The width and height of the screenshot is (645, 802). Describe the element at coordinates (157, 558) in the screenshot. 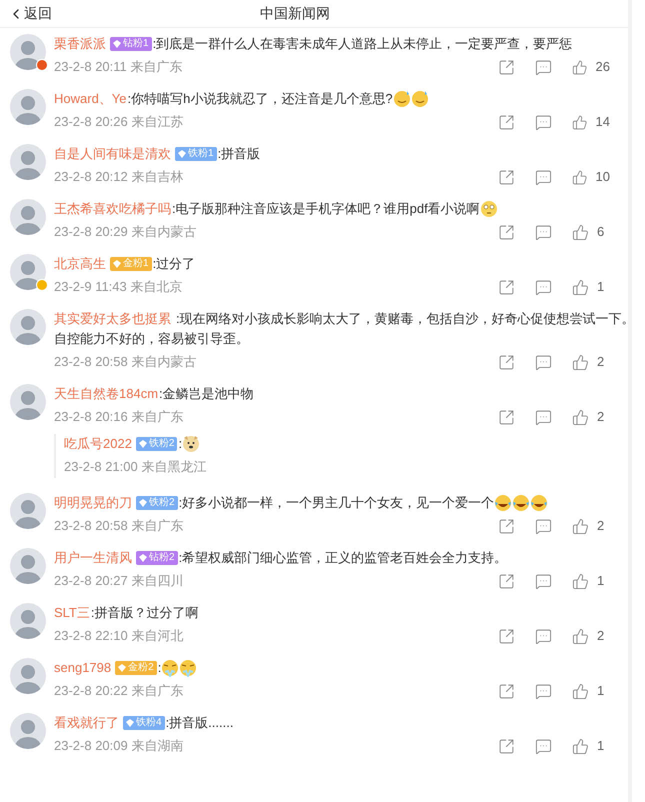

I see `fan-badge: 钻粉2` at that location.